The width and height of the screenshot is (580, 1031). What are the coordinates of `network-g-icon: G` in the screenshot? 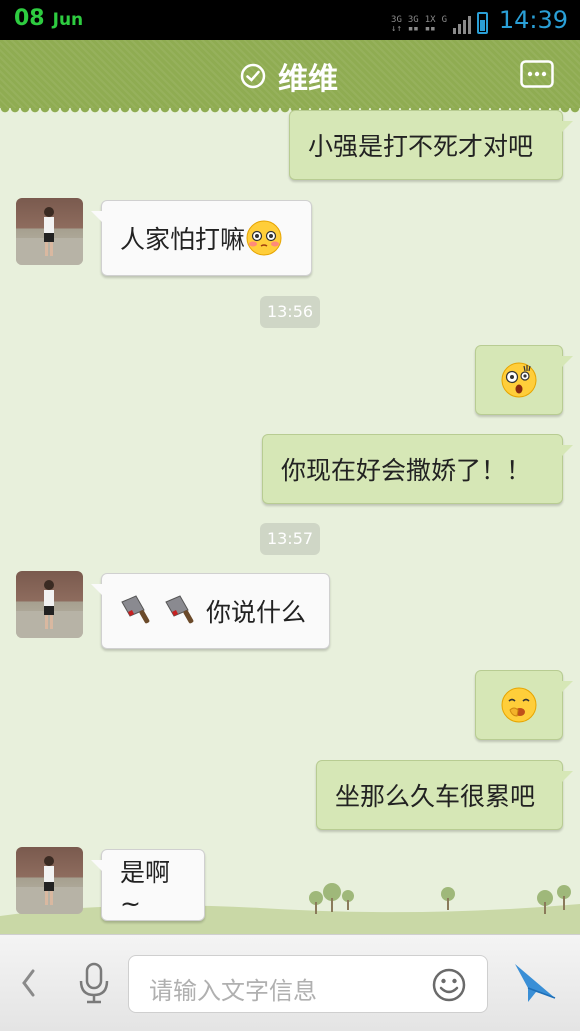 It's located at (444, 20).